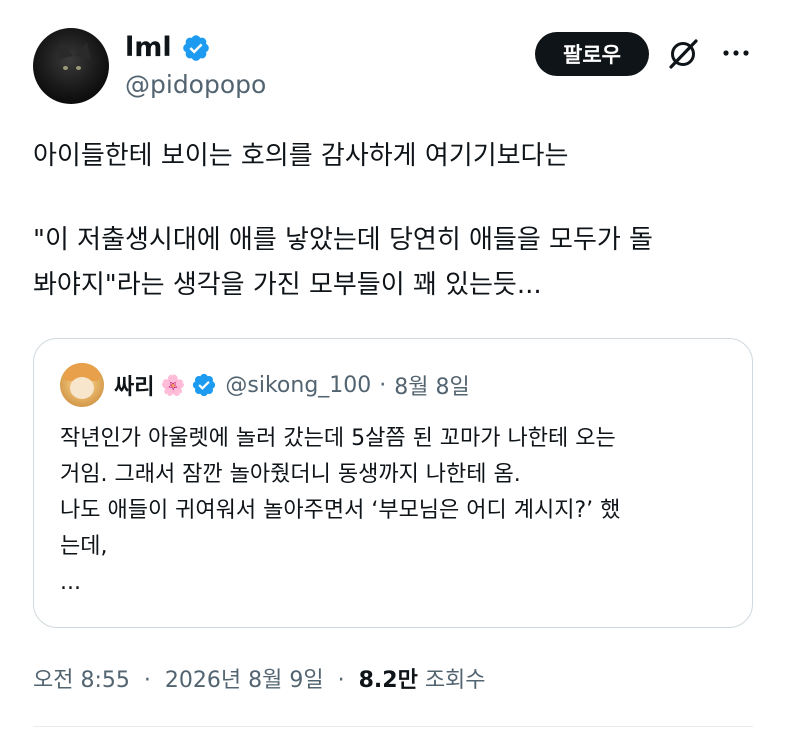 This screenshot has width=786, height=742. I want to click on author-names: lml @pidopopo, so click(195, 67).